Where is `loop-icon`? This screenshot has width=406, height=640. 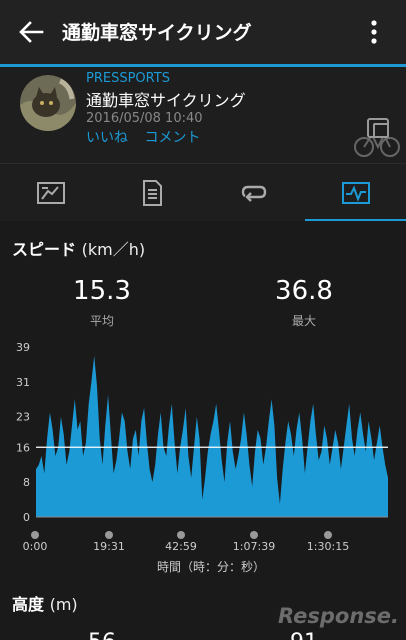 loop-icon is located at coordinates (254, 193).